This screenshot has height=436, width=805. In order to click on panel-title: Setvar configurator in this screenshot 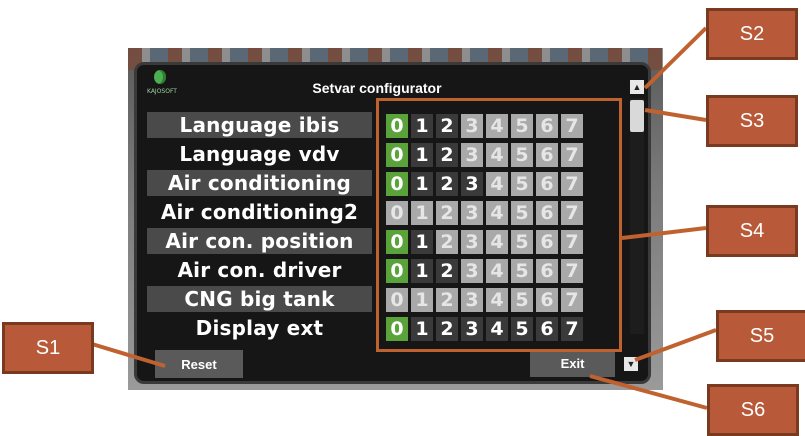, I will do `click(377, 88)`.